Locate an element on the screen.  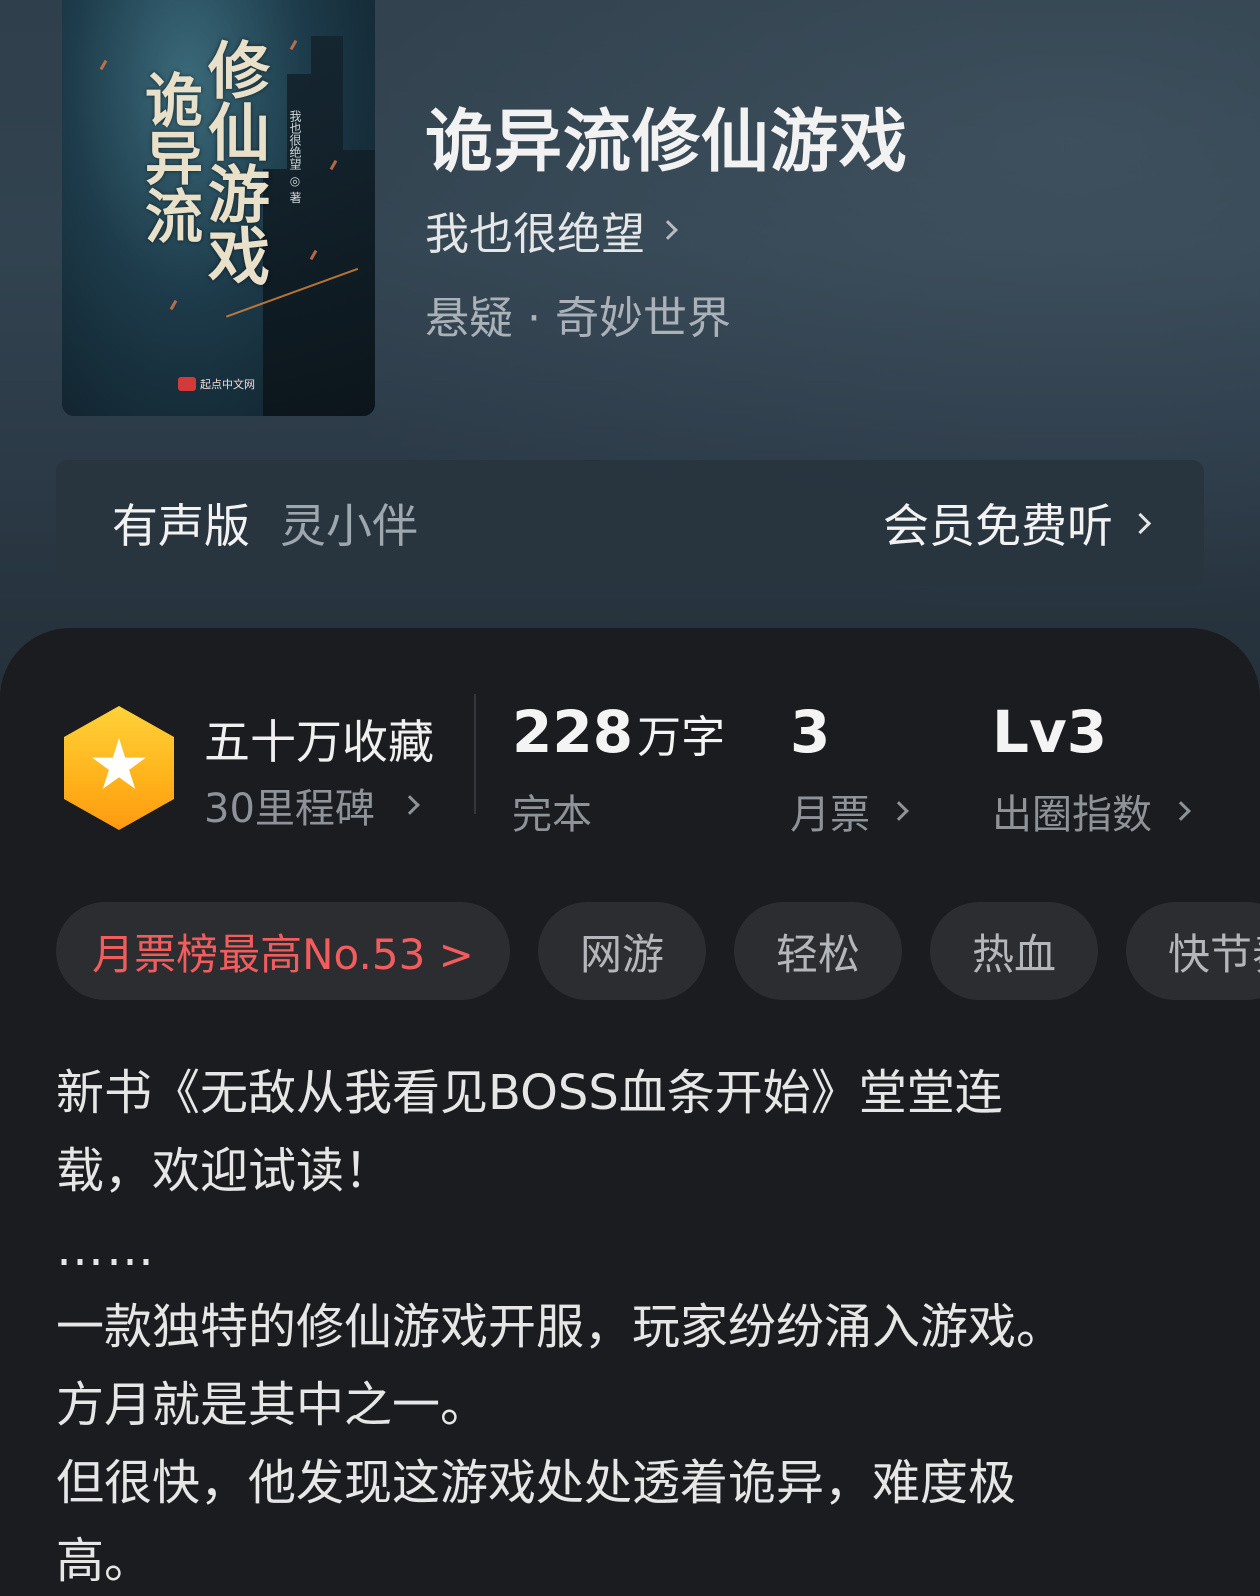
monthly-votes-label: 月票 is located at coordinates (830, 815).